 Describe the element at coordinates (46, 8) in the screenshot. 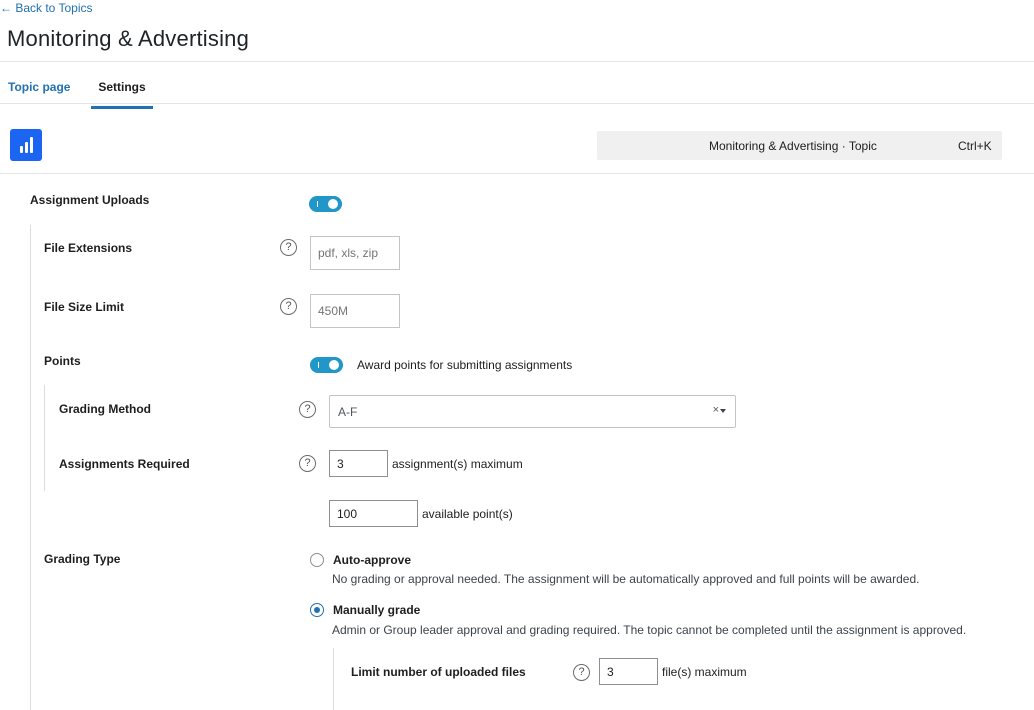

I see `back-to-topics-link: ← Back to Topics` at that location.